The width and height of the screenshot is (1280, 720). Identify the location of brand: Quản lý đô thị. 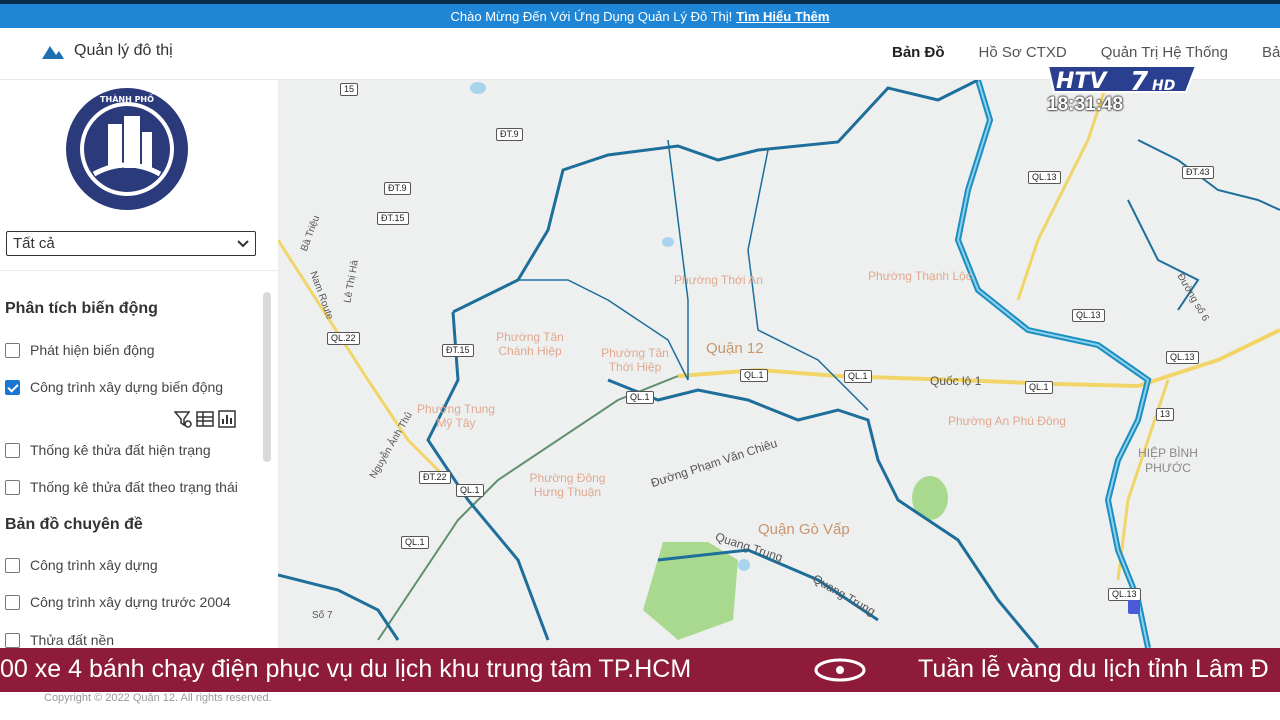
(107, 51).